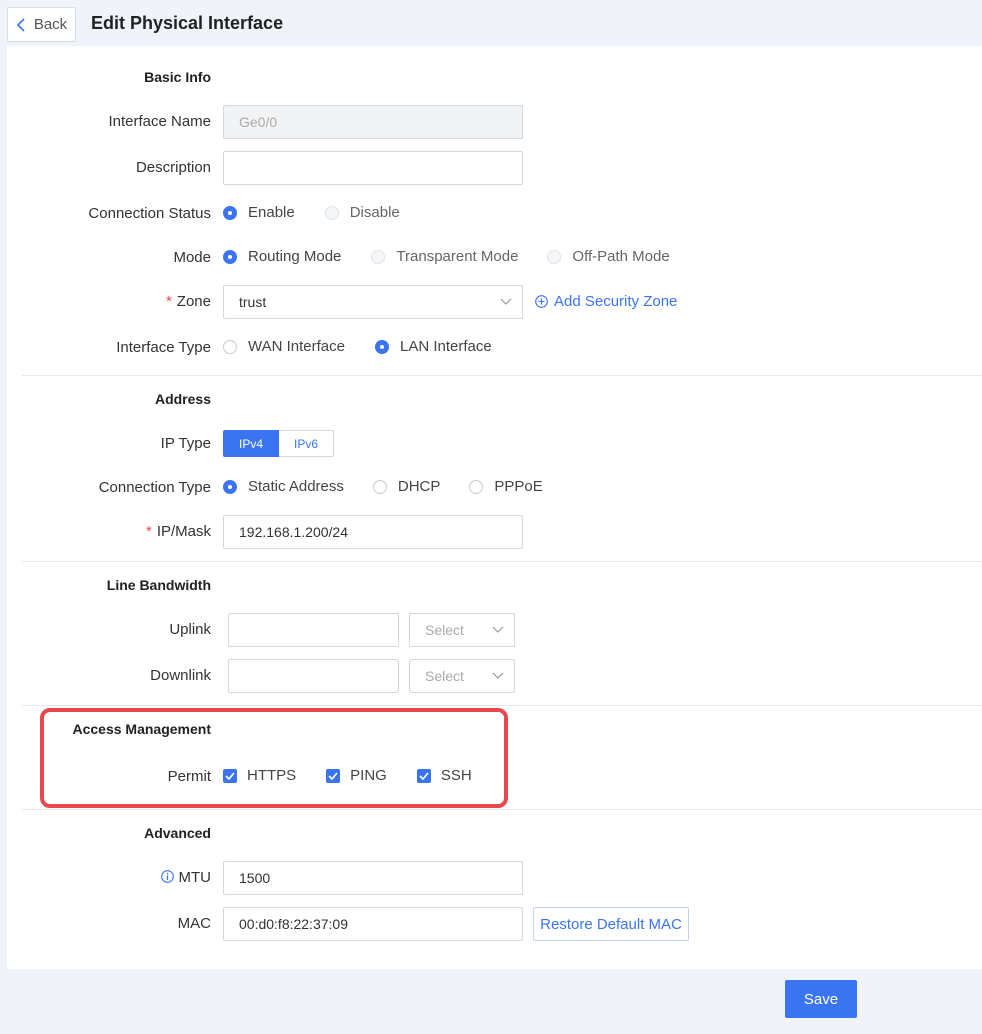 The height and width of the screenshot is (1034, 982). I want to click on restore-default-mac-button: Restore Default MAC, so click(611, 924).